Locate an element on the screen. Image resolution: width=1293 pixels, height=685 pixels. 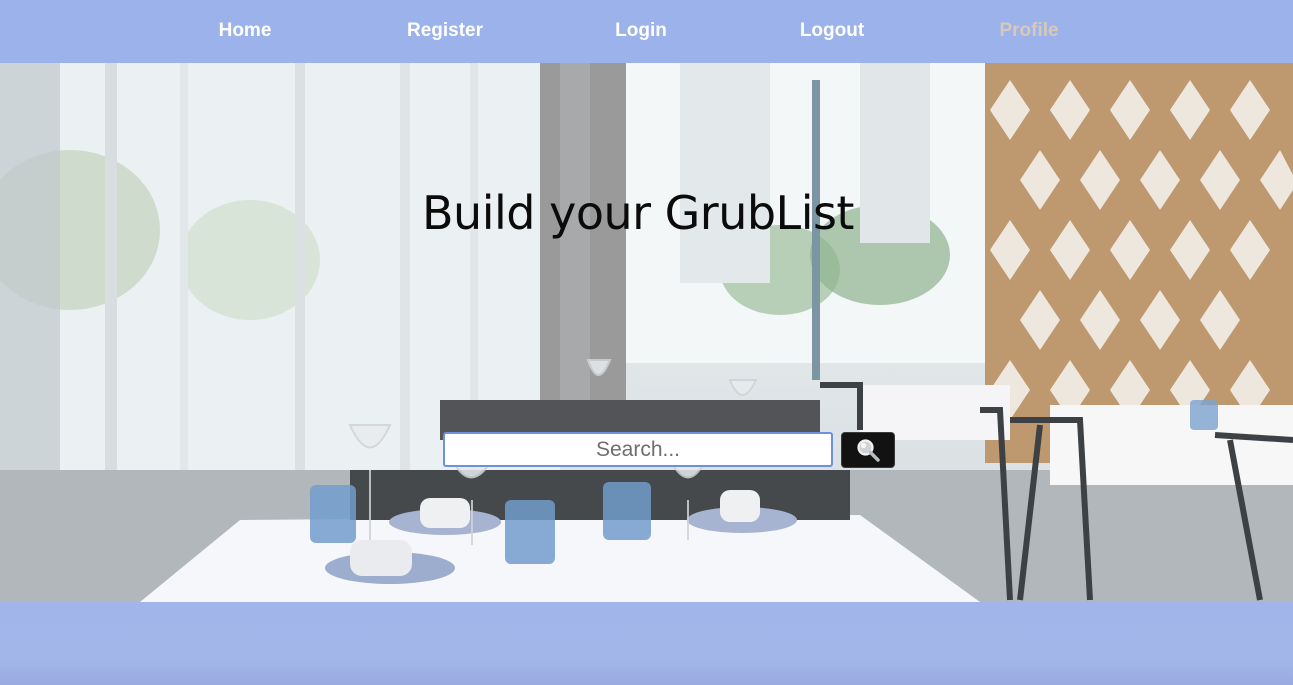
search-button is located at coordinates (868, 450).